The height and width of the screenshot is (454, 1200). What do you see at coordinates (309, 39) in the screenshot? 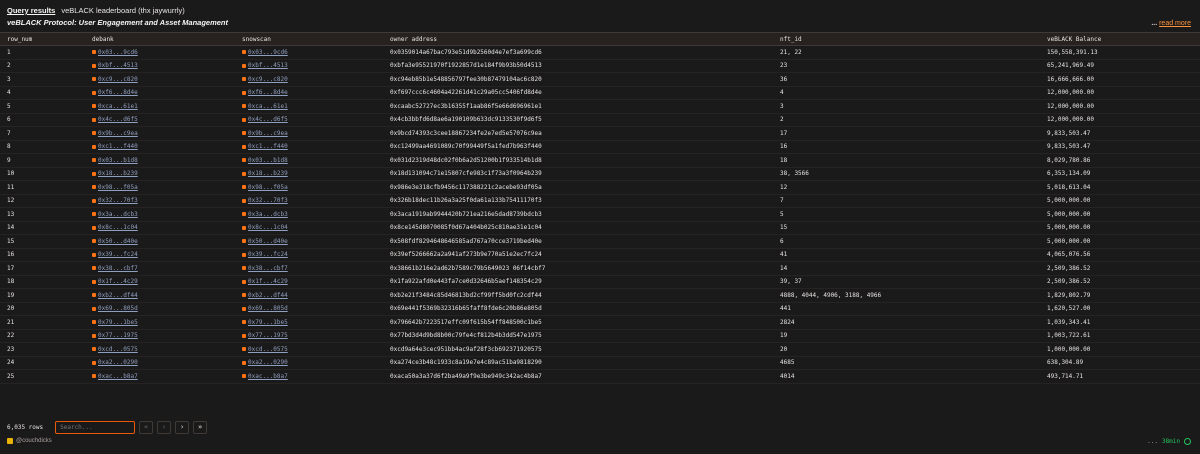
I see `column-header: snowscan` at bounding box center [309, 39].